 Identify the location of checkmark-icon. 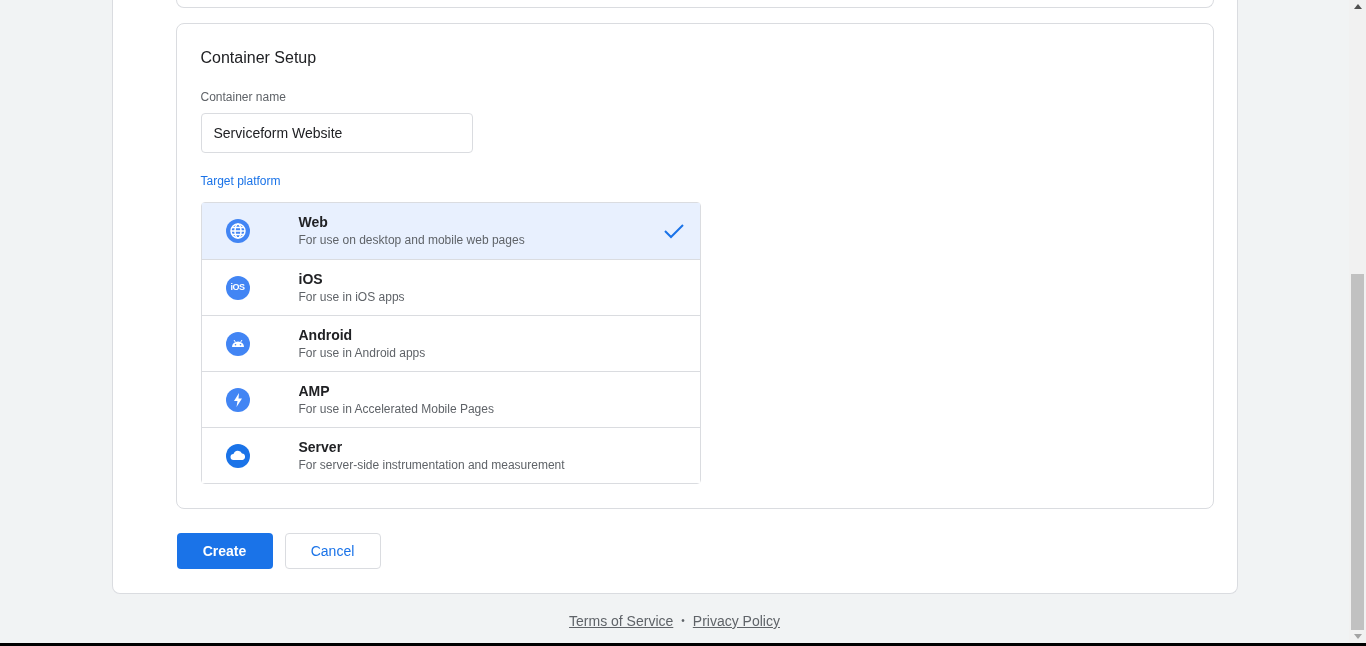
(673, 231).